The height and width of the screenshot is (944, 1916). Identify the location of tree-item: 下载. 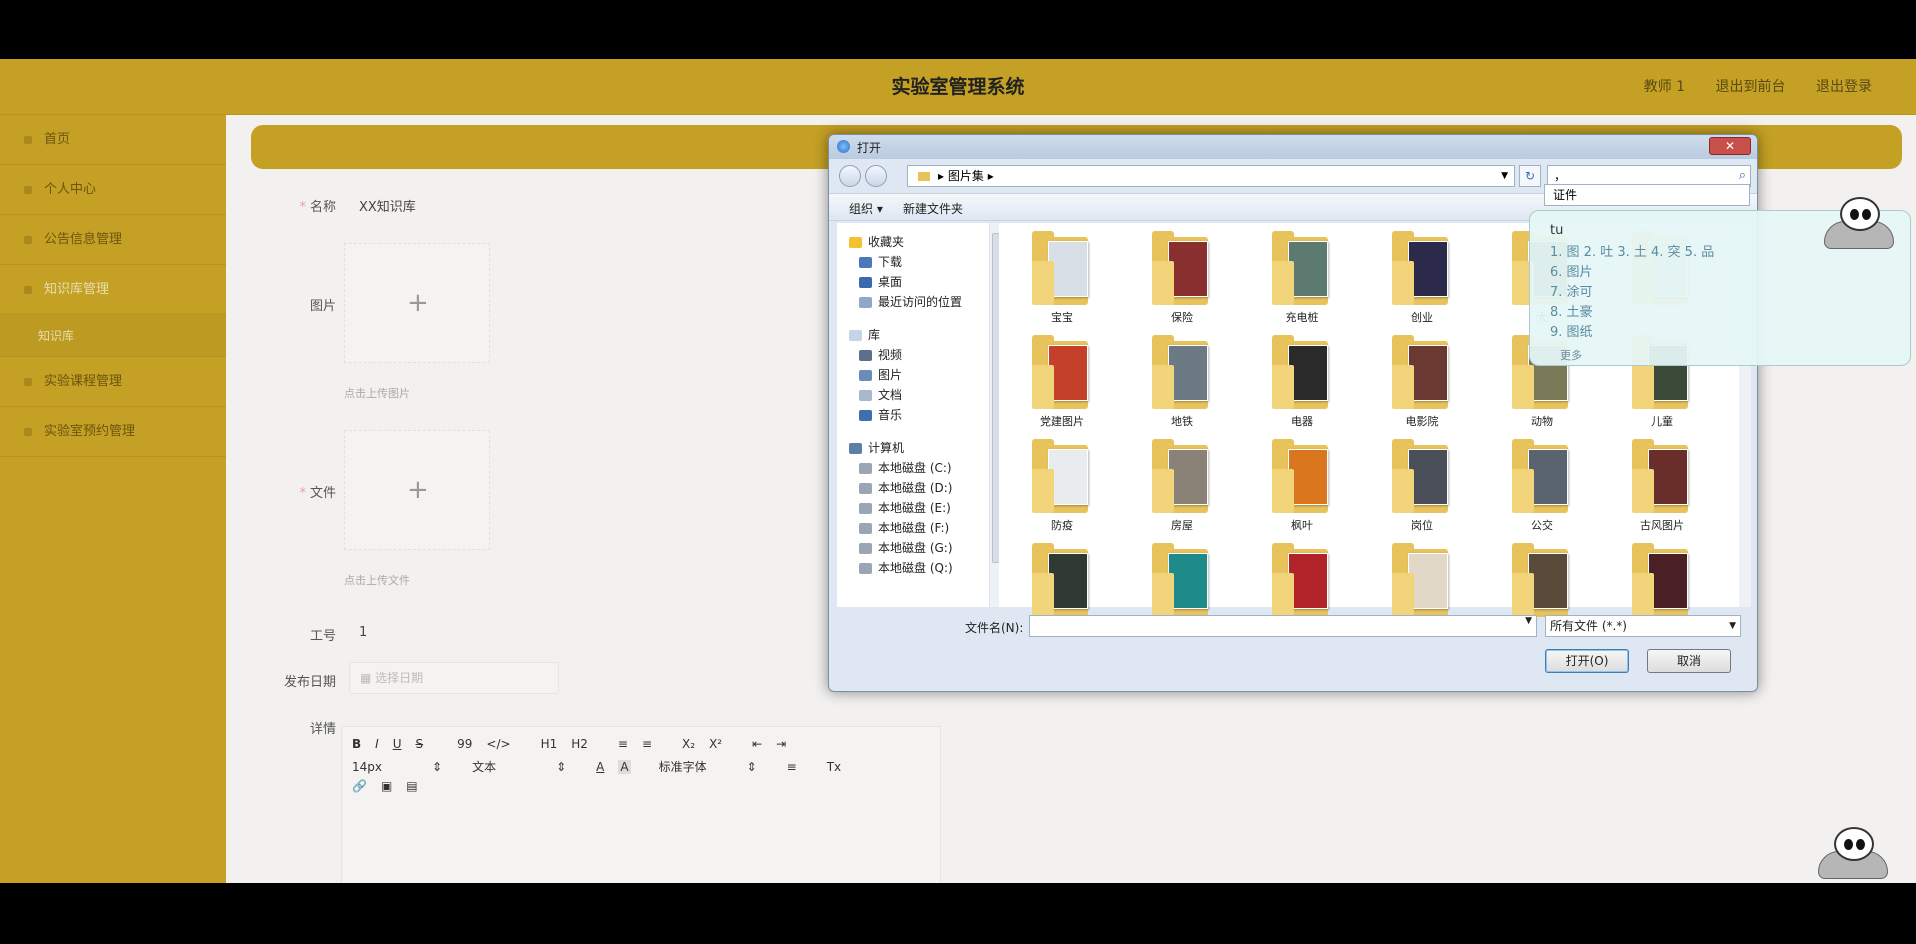
(880, 261).